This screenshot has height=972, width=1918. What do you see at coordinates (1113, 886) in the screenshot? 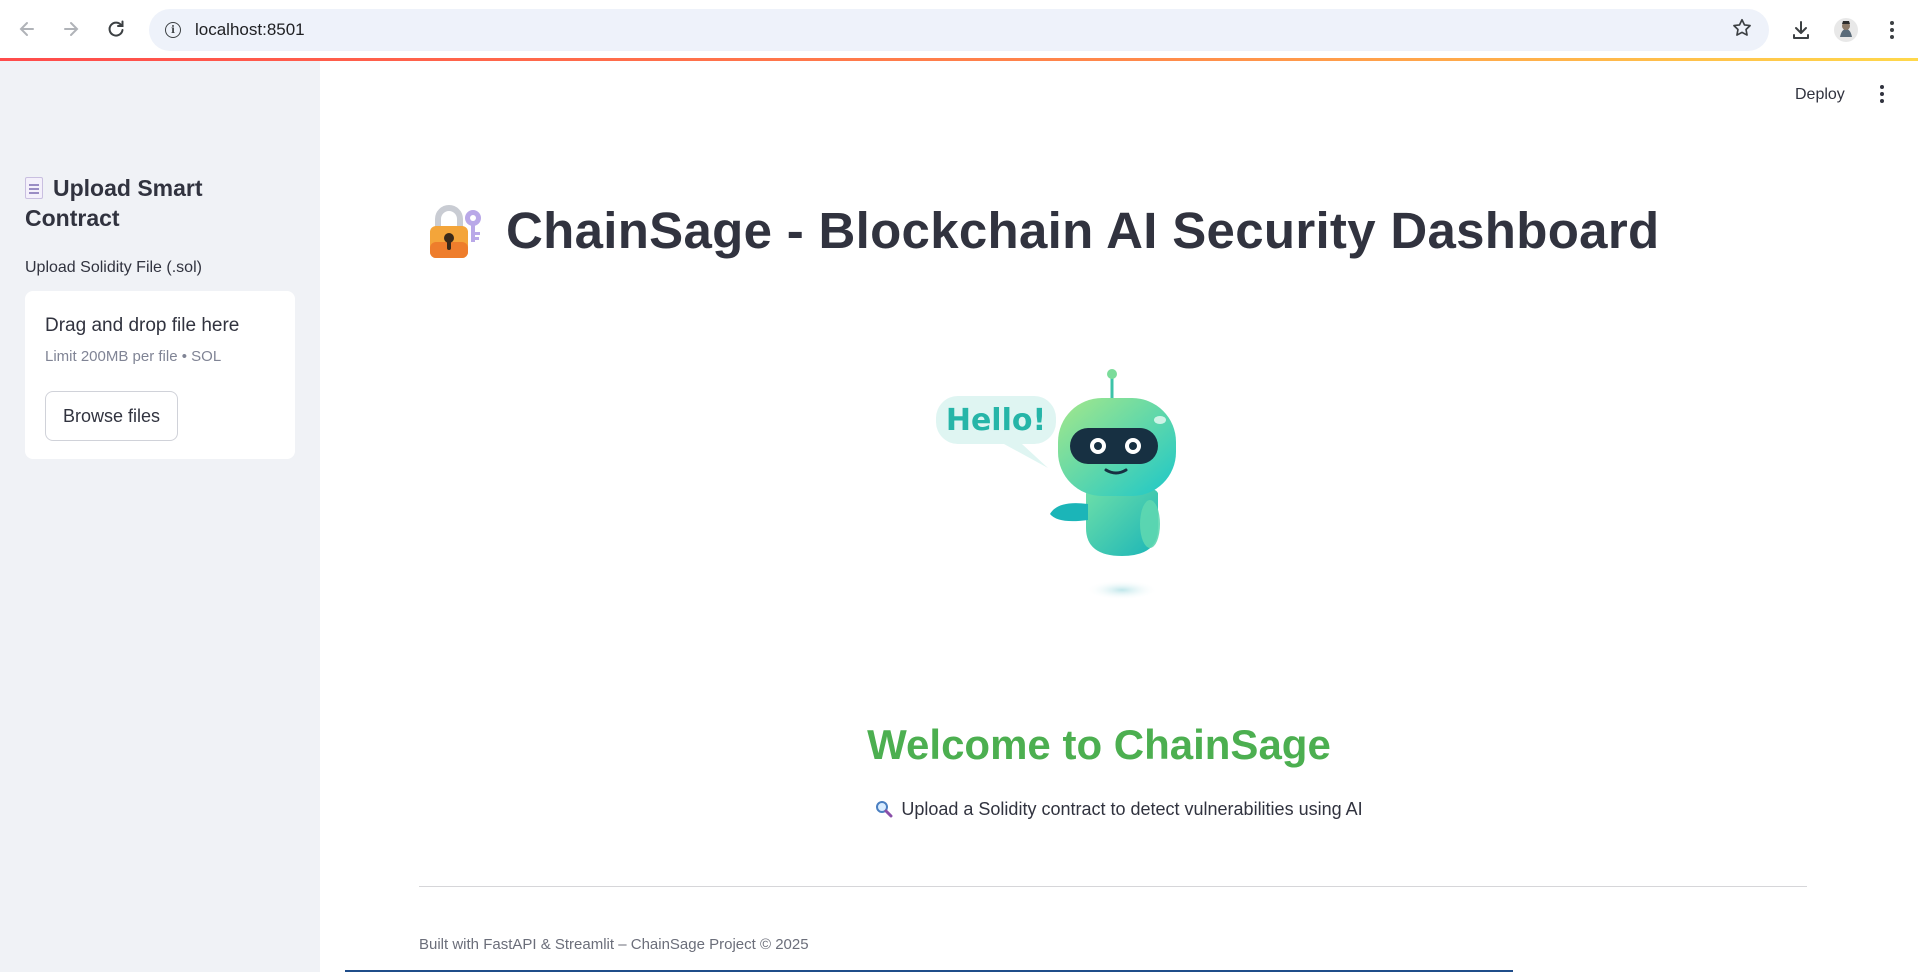
I see `footer-divider` at bounding box center [1113, 886].